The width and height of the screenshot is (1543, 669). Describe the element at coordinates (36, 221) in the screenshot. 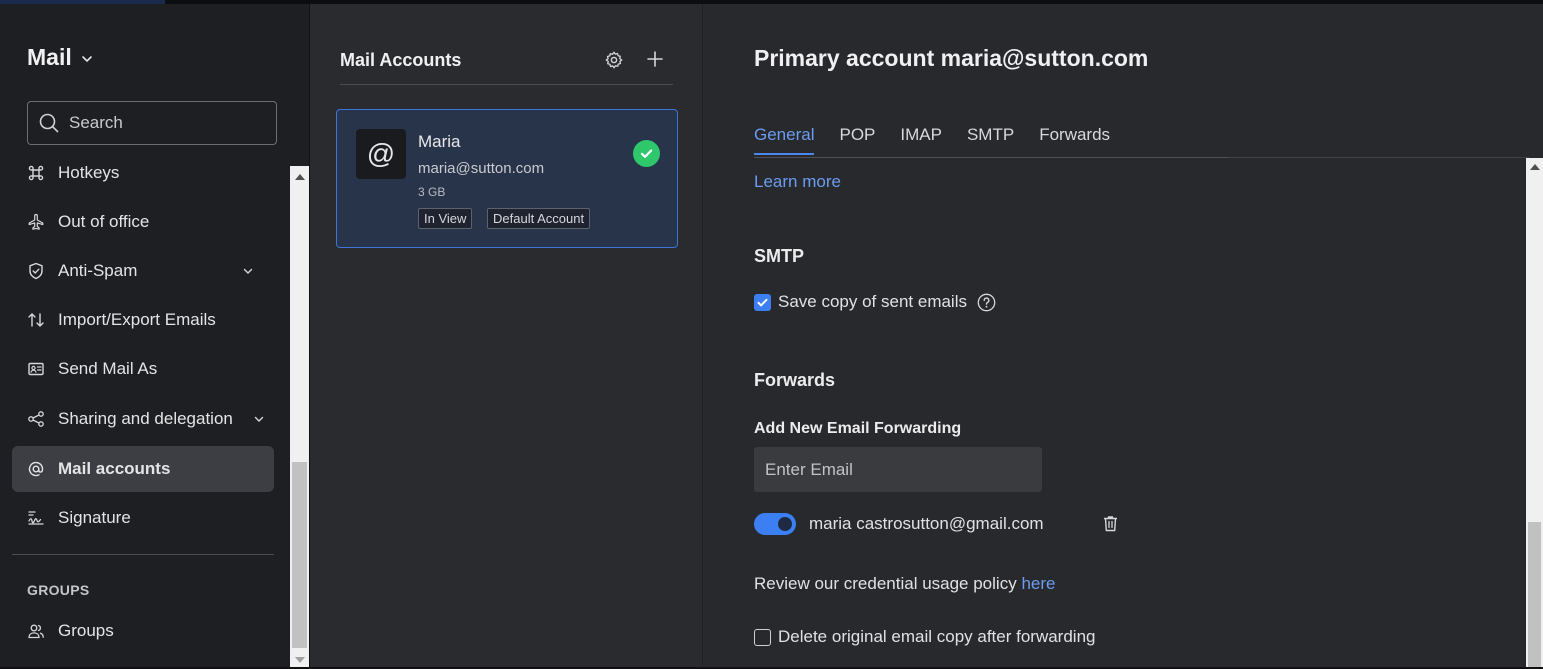

I see `plane-icon` at that location.